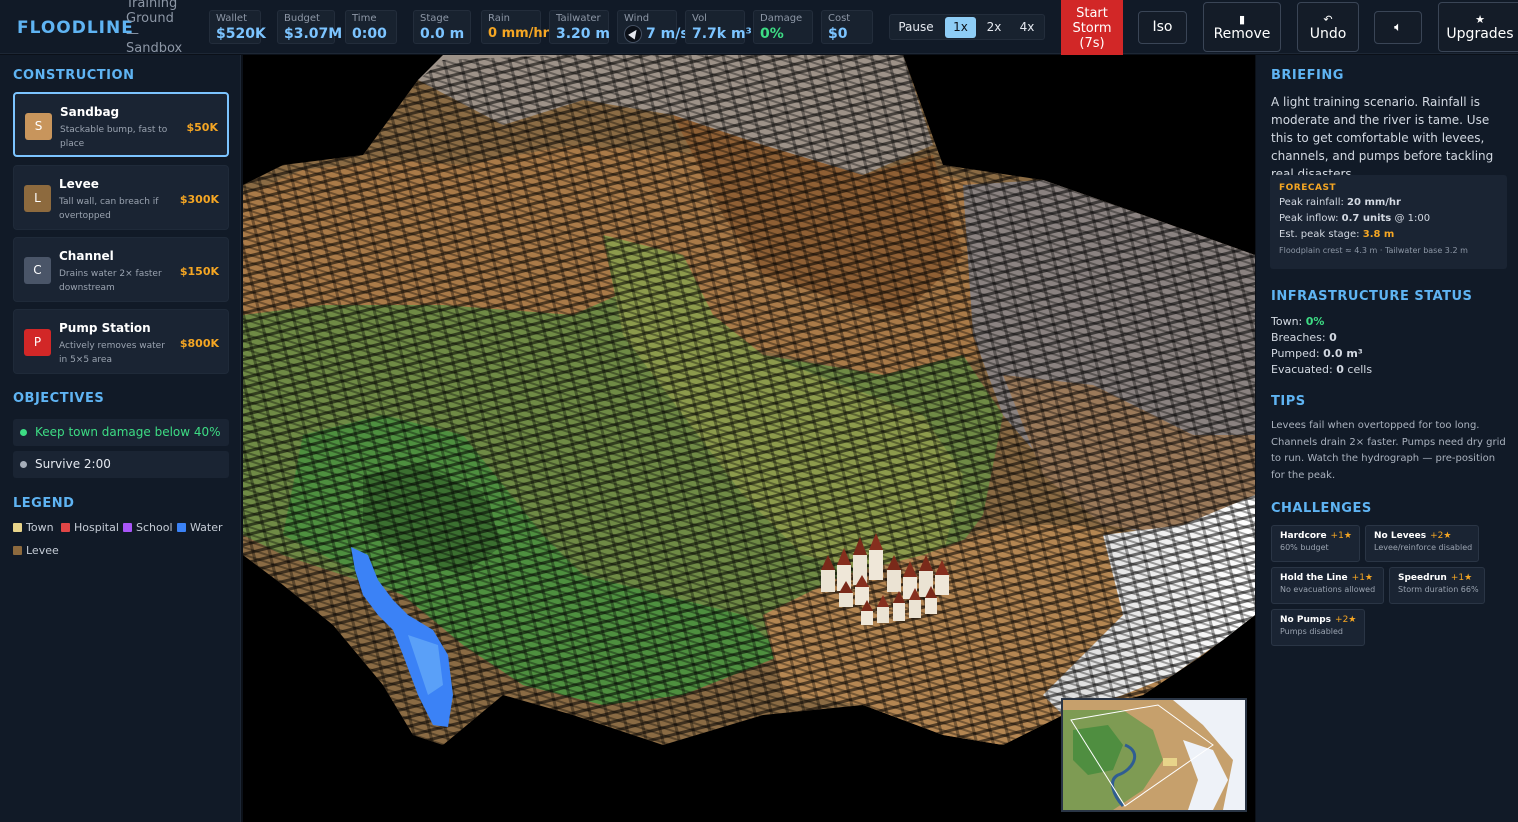 Image resolution: width=1518 pixels, height=822 pixels. I want to click on challenge-hold-the-line: Hold the Line +1★ No evacuations allowed, so click(1327, 585).